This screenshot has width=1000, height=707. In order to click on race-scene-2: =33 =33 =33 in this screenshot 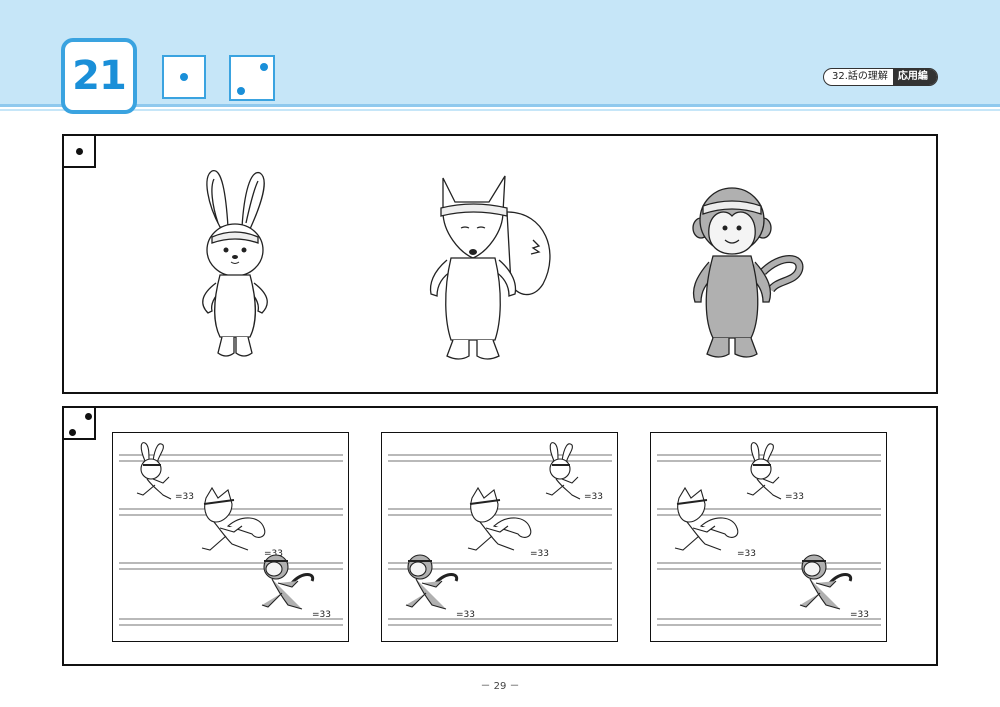, I will do `click(499, 537)`.